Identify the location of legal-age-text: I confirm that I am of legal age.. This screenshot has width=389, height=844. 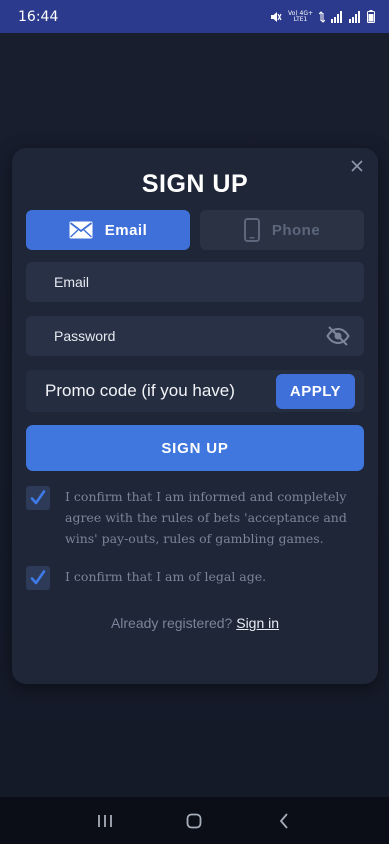
(166, 576).